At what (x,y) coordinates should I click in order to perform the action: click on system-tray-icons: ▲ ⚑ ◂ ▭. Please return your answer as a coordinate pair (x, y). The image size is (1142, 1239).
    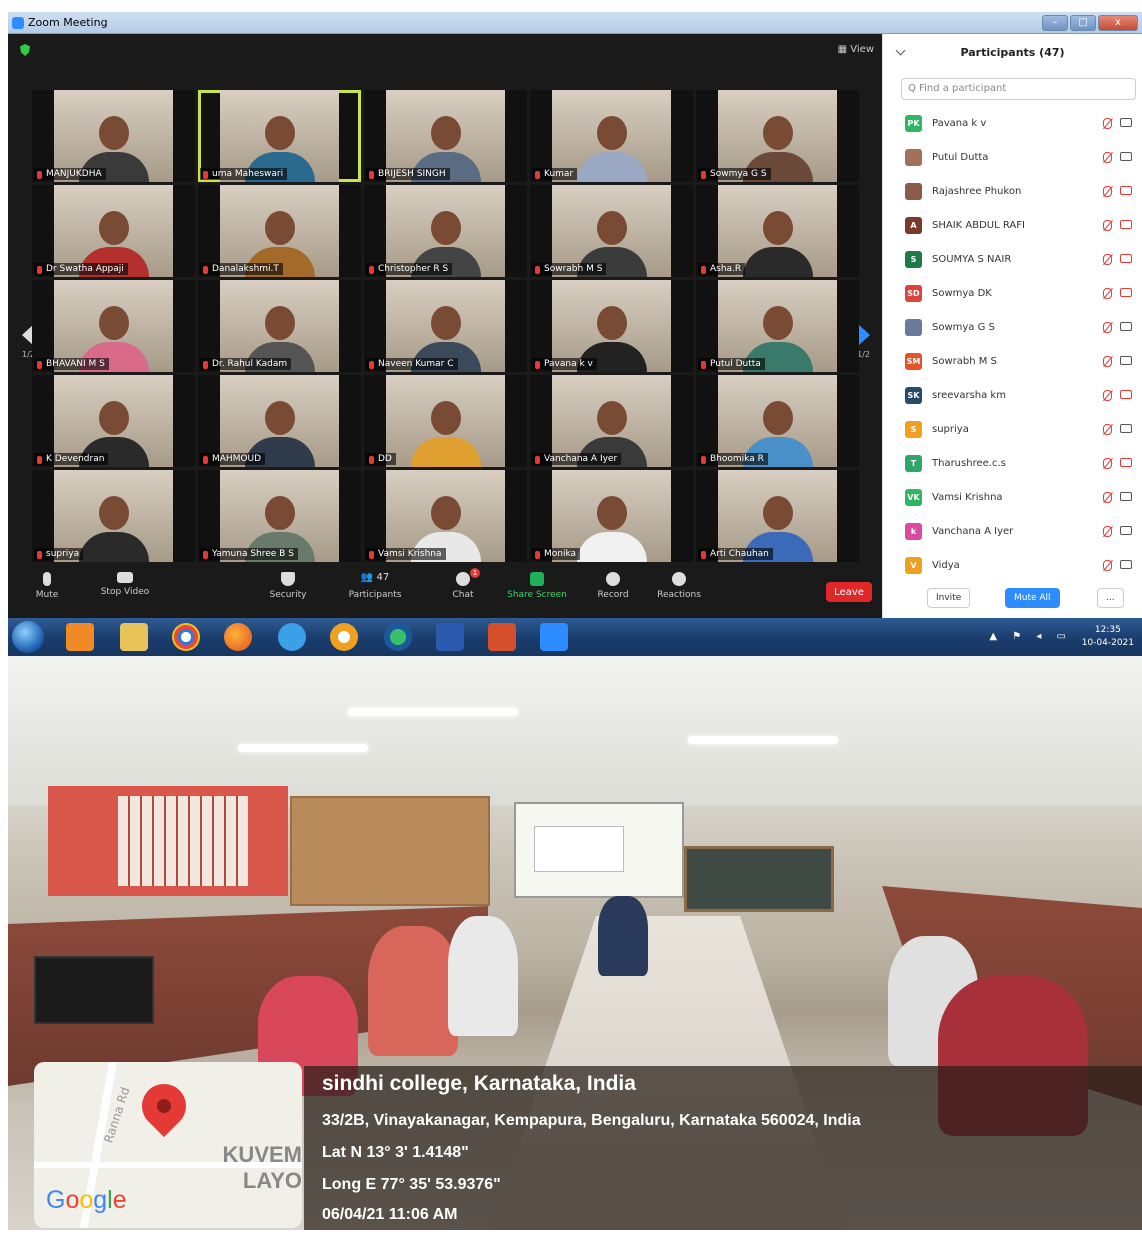
    Looking at the image, I should click on (1030, 636).